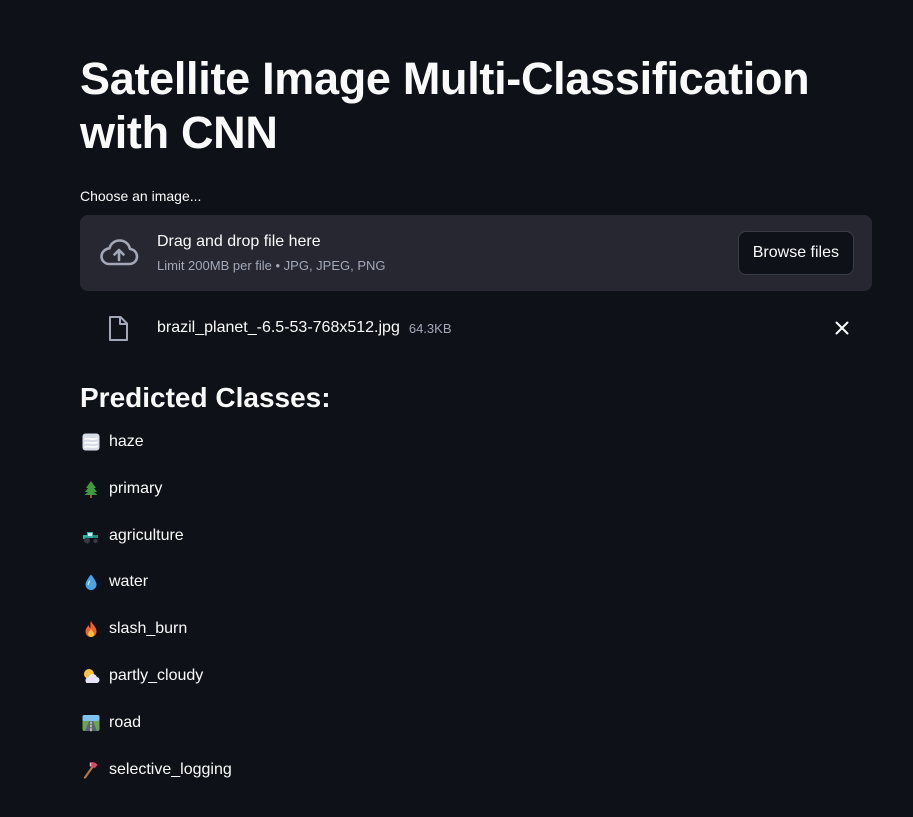 The image size is (913, 817). Describe the element at coordinates (129, 582) in the screenshot. I see `class-label: water` at that location.